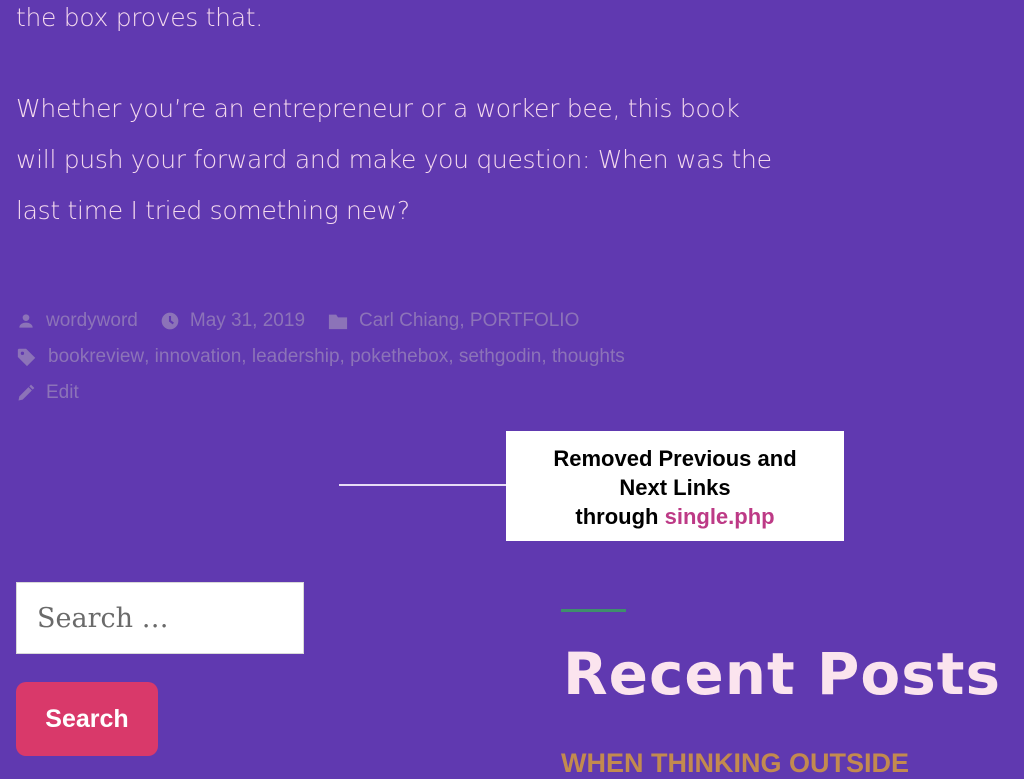  What do you see at coordinates (593, 610) in the screenshot?
I see `widget-divider` at bounding box center [593, 610].